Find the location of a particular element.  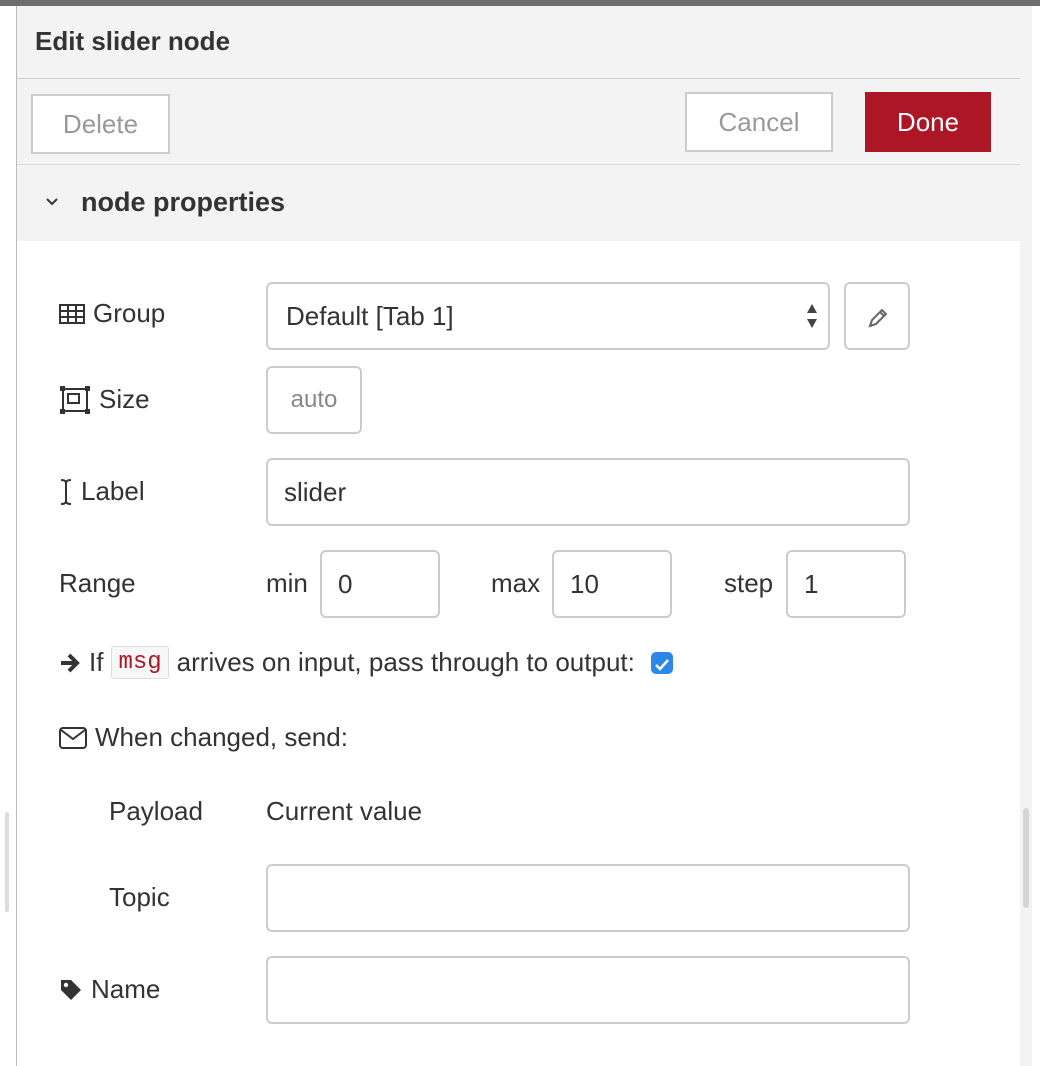

checkmark-icon is located at coordinates (661, 664).